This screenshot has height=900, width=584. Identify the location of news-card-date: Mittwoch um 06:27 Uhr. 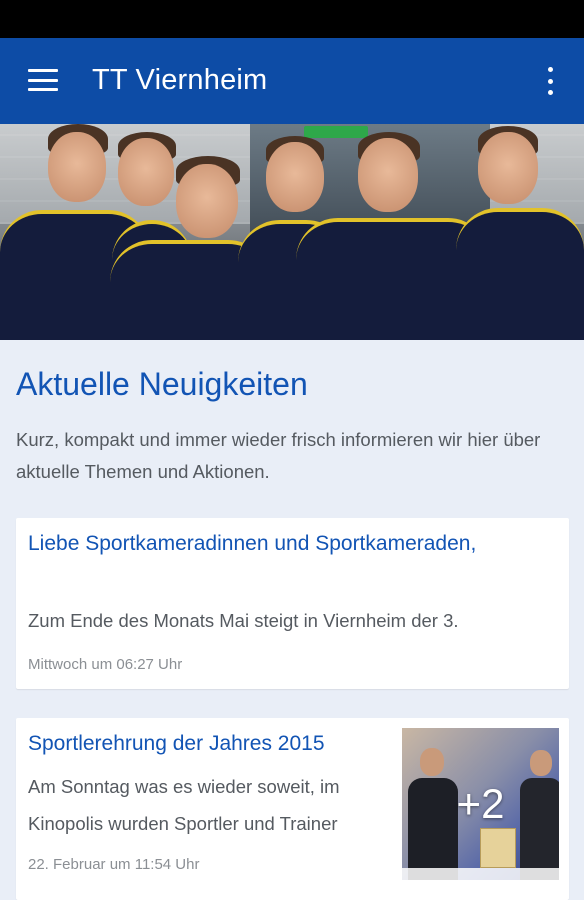
(105, 664).